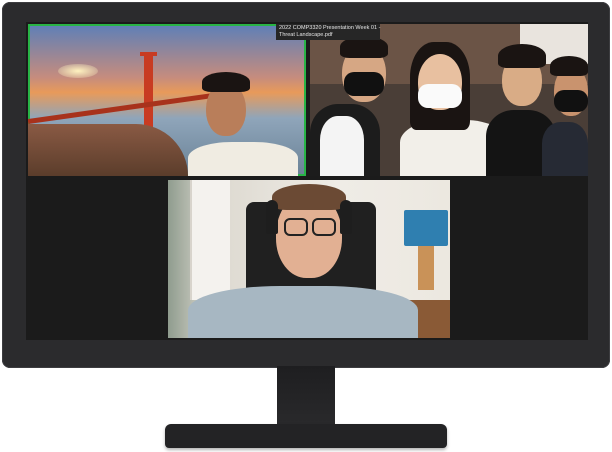 This screenshot has height=452, width=612. Describe the element at coordinates (108, 150) in the screenshot. I see `cliff` at that location.